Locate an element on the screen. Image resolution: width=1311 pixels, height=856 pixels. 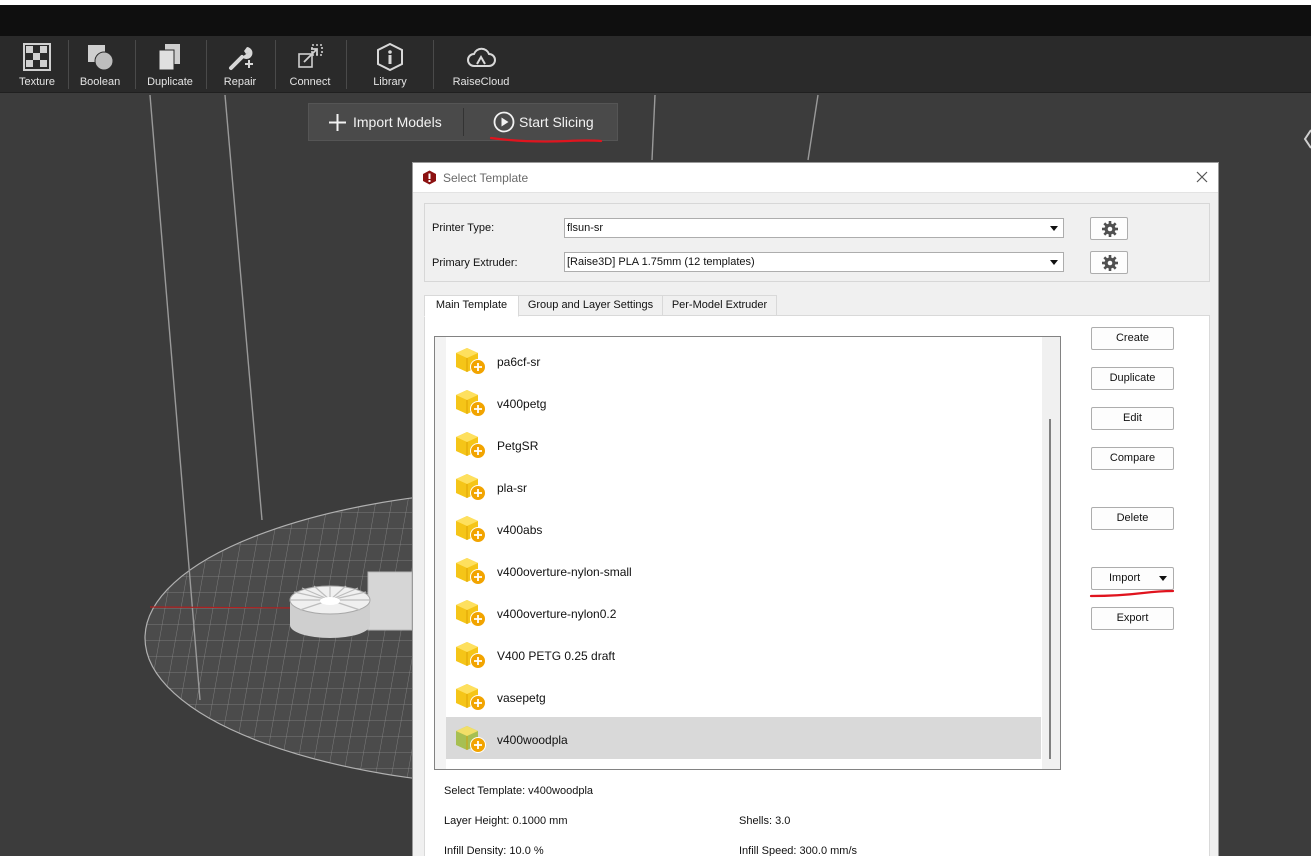
library-button: Library is located at coordinates (390, 64).